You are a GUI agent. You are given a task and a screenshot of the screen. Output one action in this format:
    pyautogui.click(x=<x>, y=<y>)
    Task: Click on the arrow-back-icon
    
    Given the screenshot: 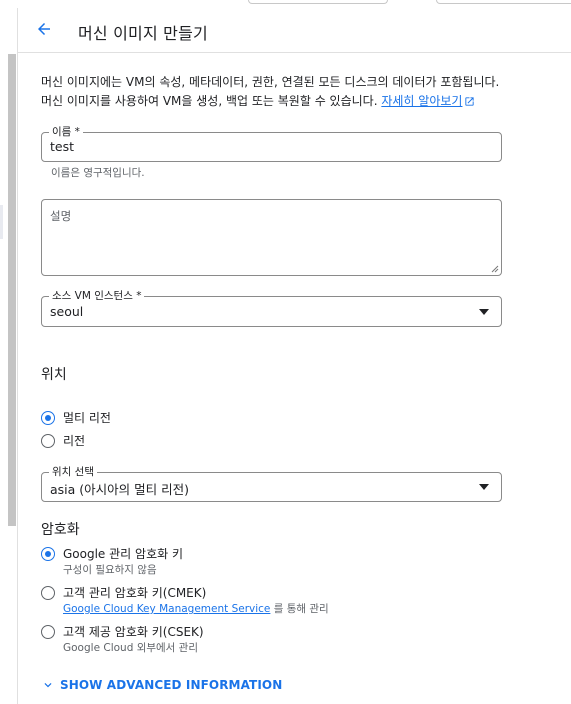 What is the action you would take?
    pyautogui.click(x=44, y=29)
    